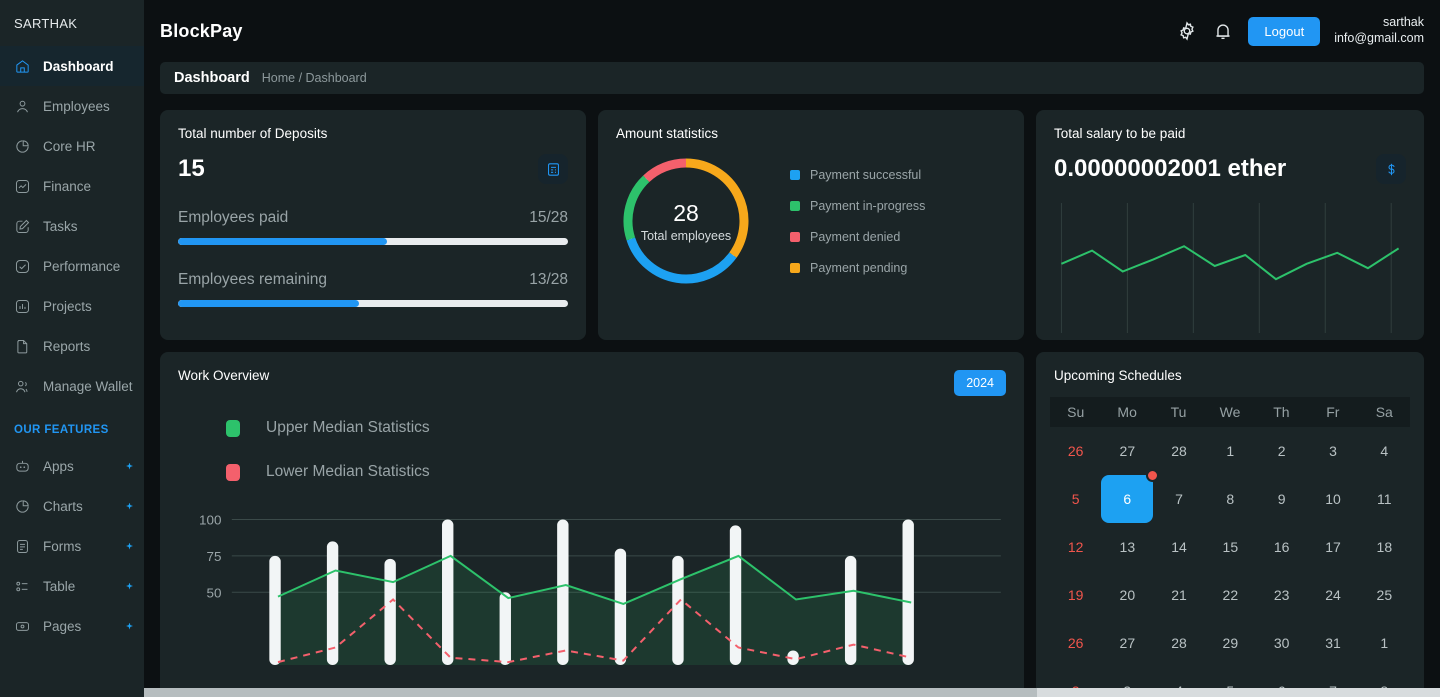 The image size is (1440, 697). I want to click on sidebar-item-reports: Reports, so click(72, 346).